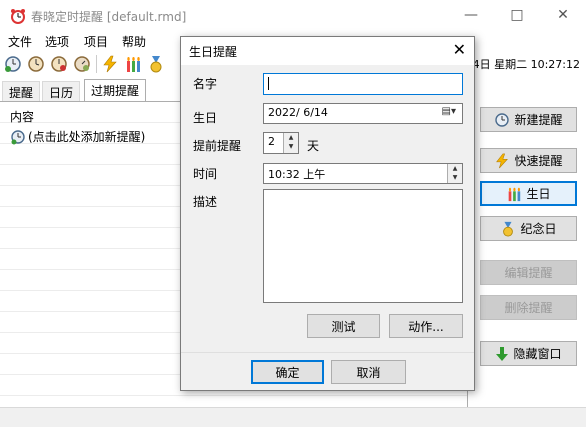 Image resolution: width=586 pixels, height=427 pixels. What do you see at coordinates (87, 137) in the screenshot?
I see `list-item-label: (点击此处添加新提醒)` at bounding box center [87, 137].